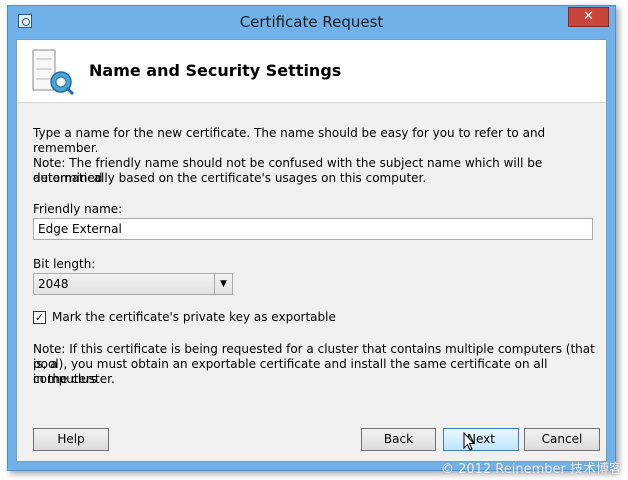  What do you see at coordinates (74, 379) in the screenshot?
I see `cluster-note-line-3: in the cluster.` at bounding box center [74, 379].